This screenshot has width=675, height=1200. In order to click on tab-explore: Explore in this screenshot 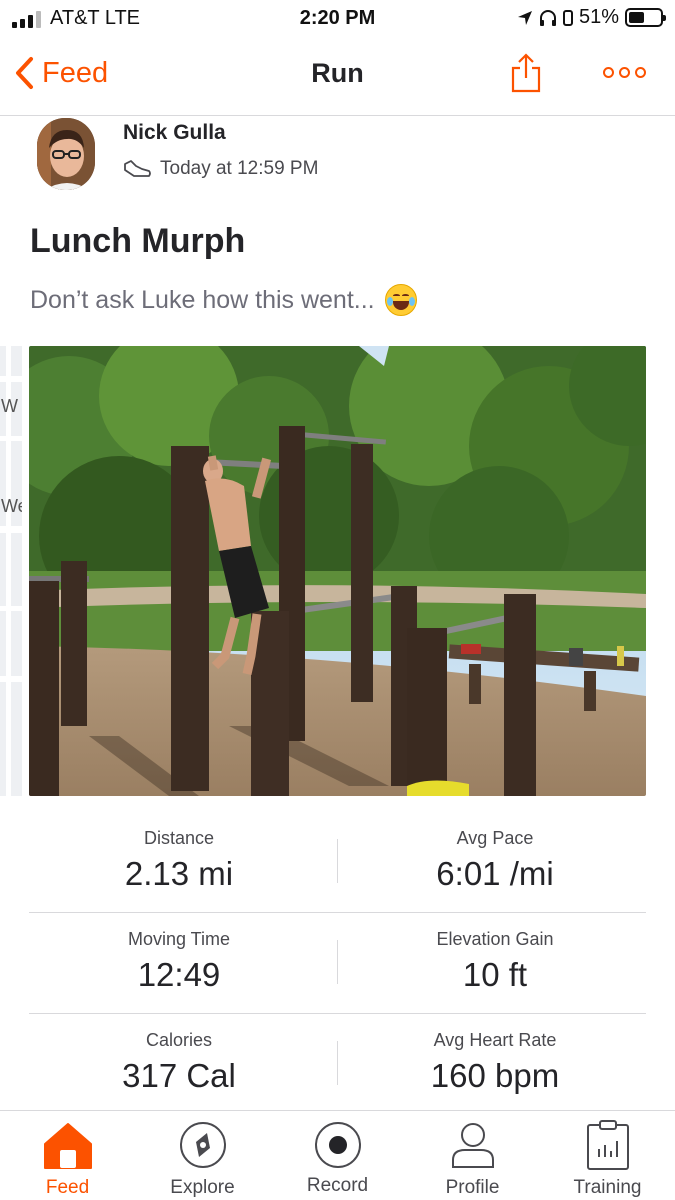, I will do `click(202, 1155)`.